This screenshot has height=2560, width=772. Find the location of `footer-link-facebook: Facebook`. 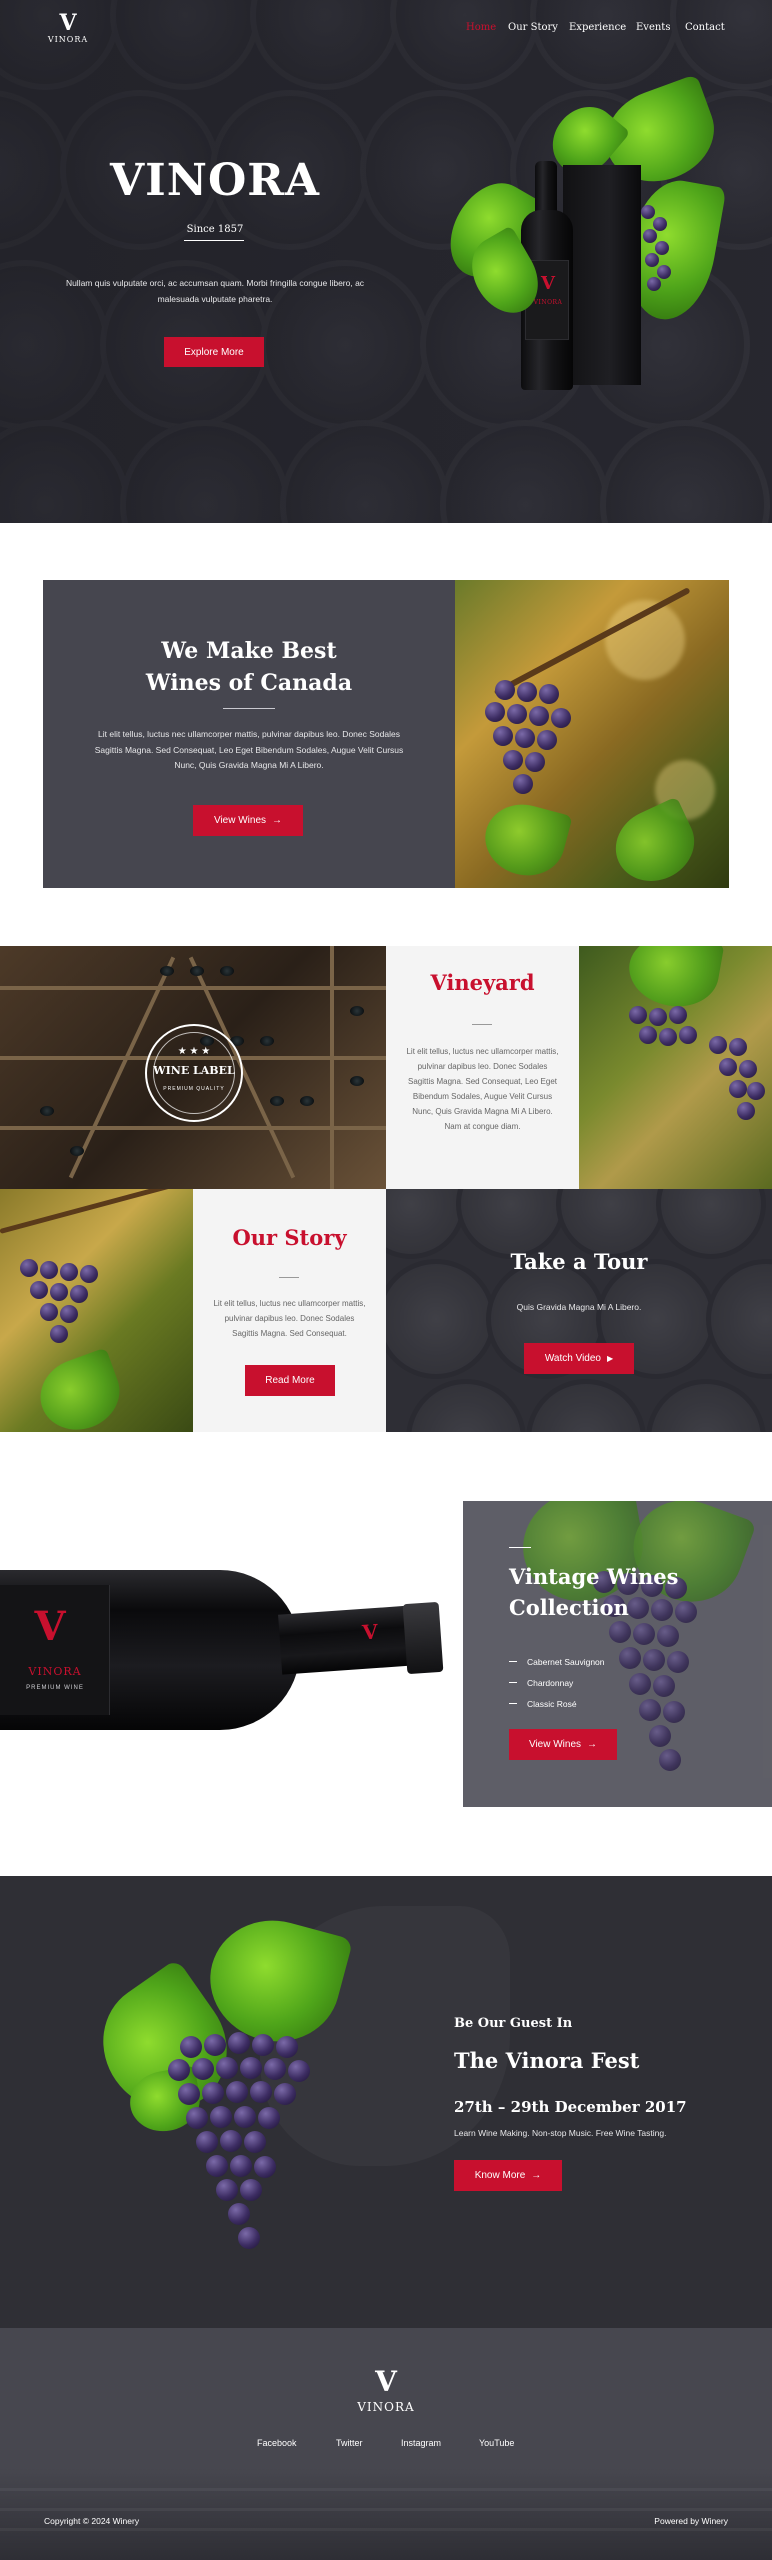

footer-link-facebook: Facebook is located at coordinates (277, 2443).